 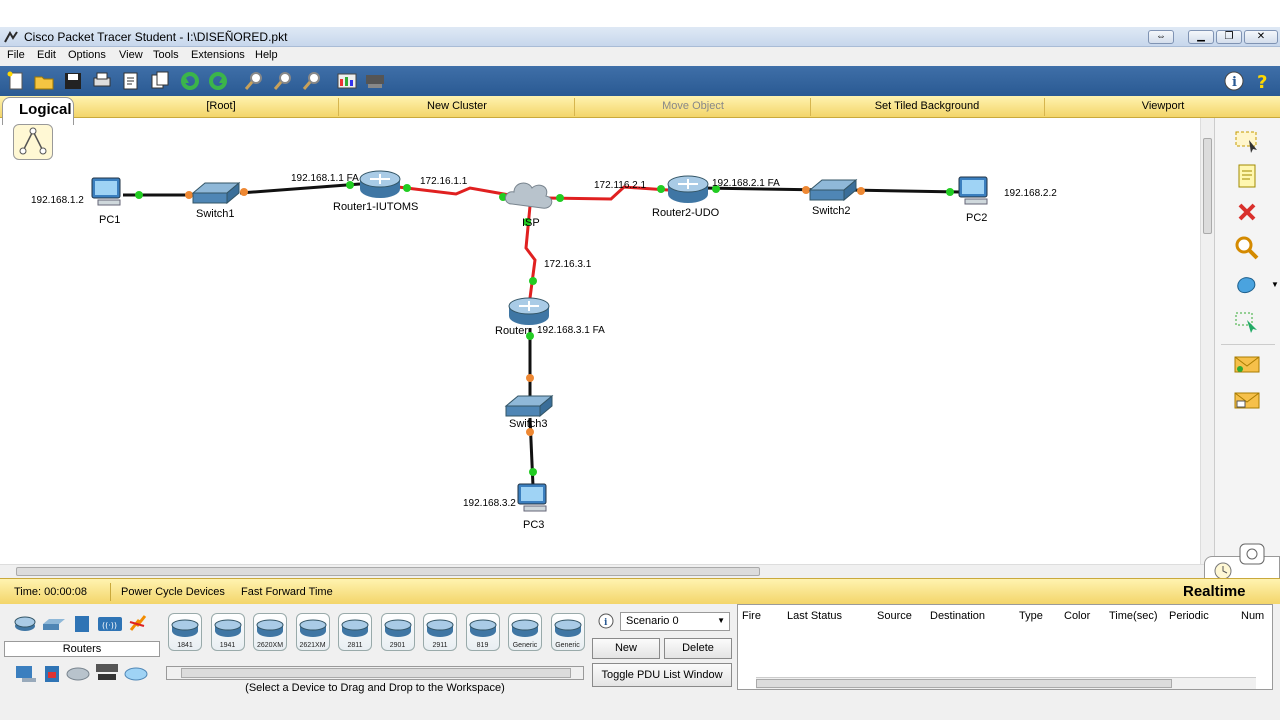 I want to click on device-model-4: 2811, so click(x=355, y=632).